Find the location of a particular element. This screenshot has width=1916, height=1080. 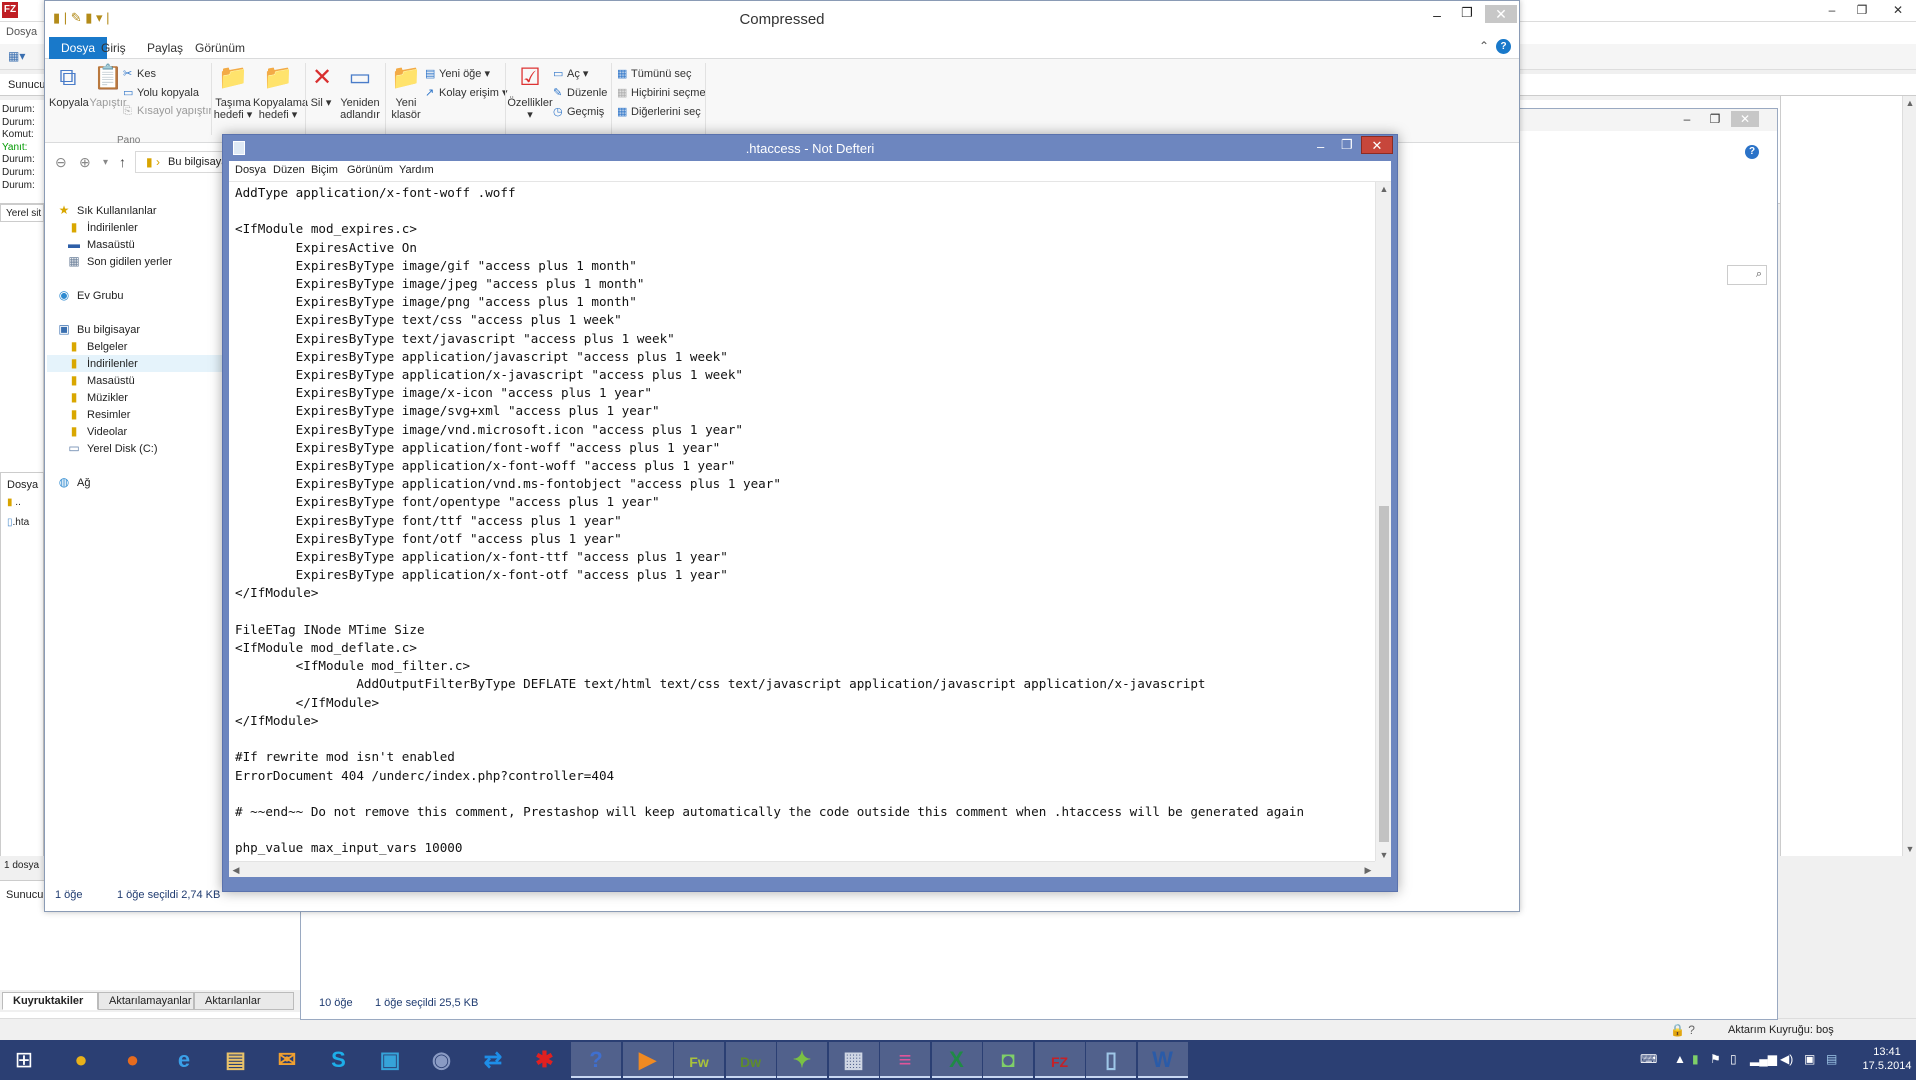

rename-button: ▭ Yeniden adlandır is located at coordinates (360, 92).